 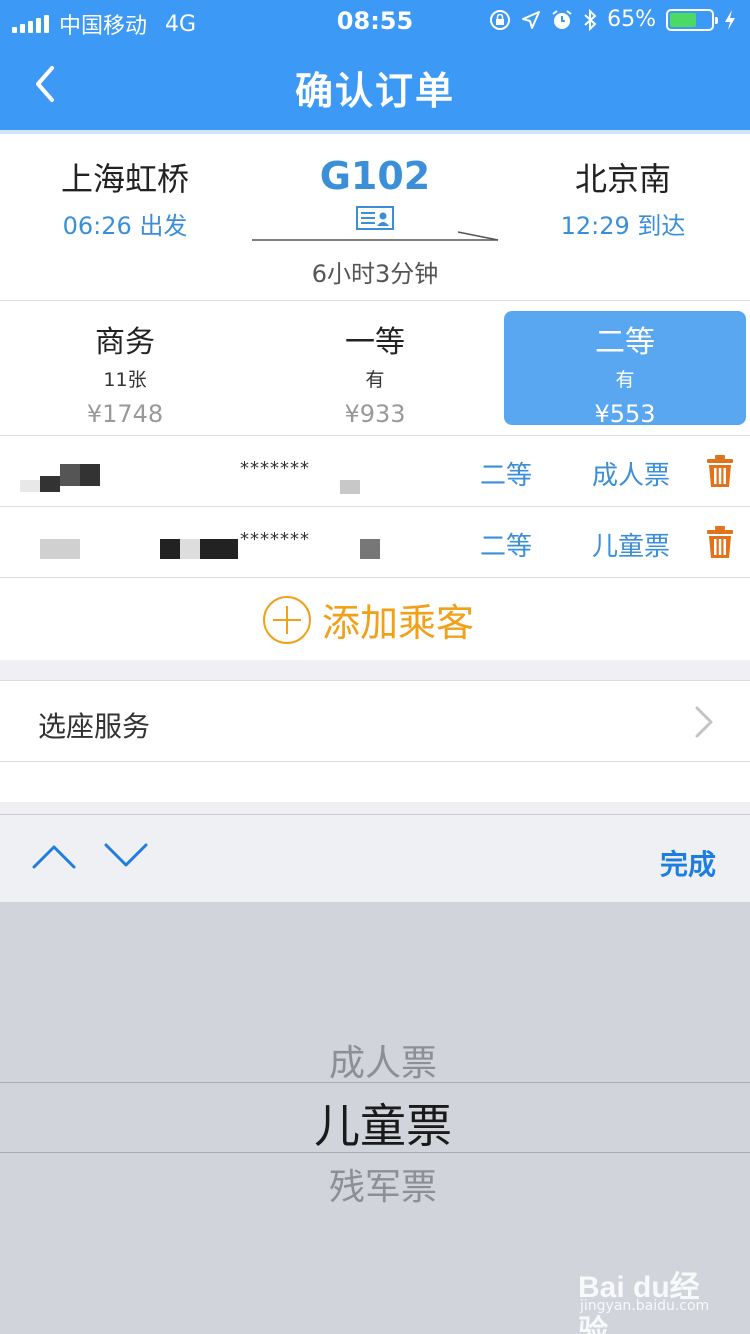 I want to click on seat-service-row: 选座服务, so click(x=375, y=721).